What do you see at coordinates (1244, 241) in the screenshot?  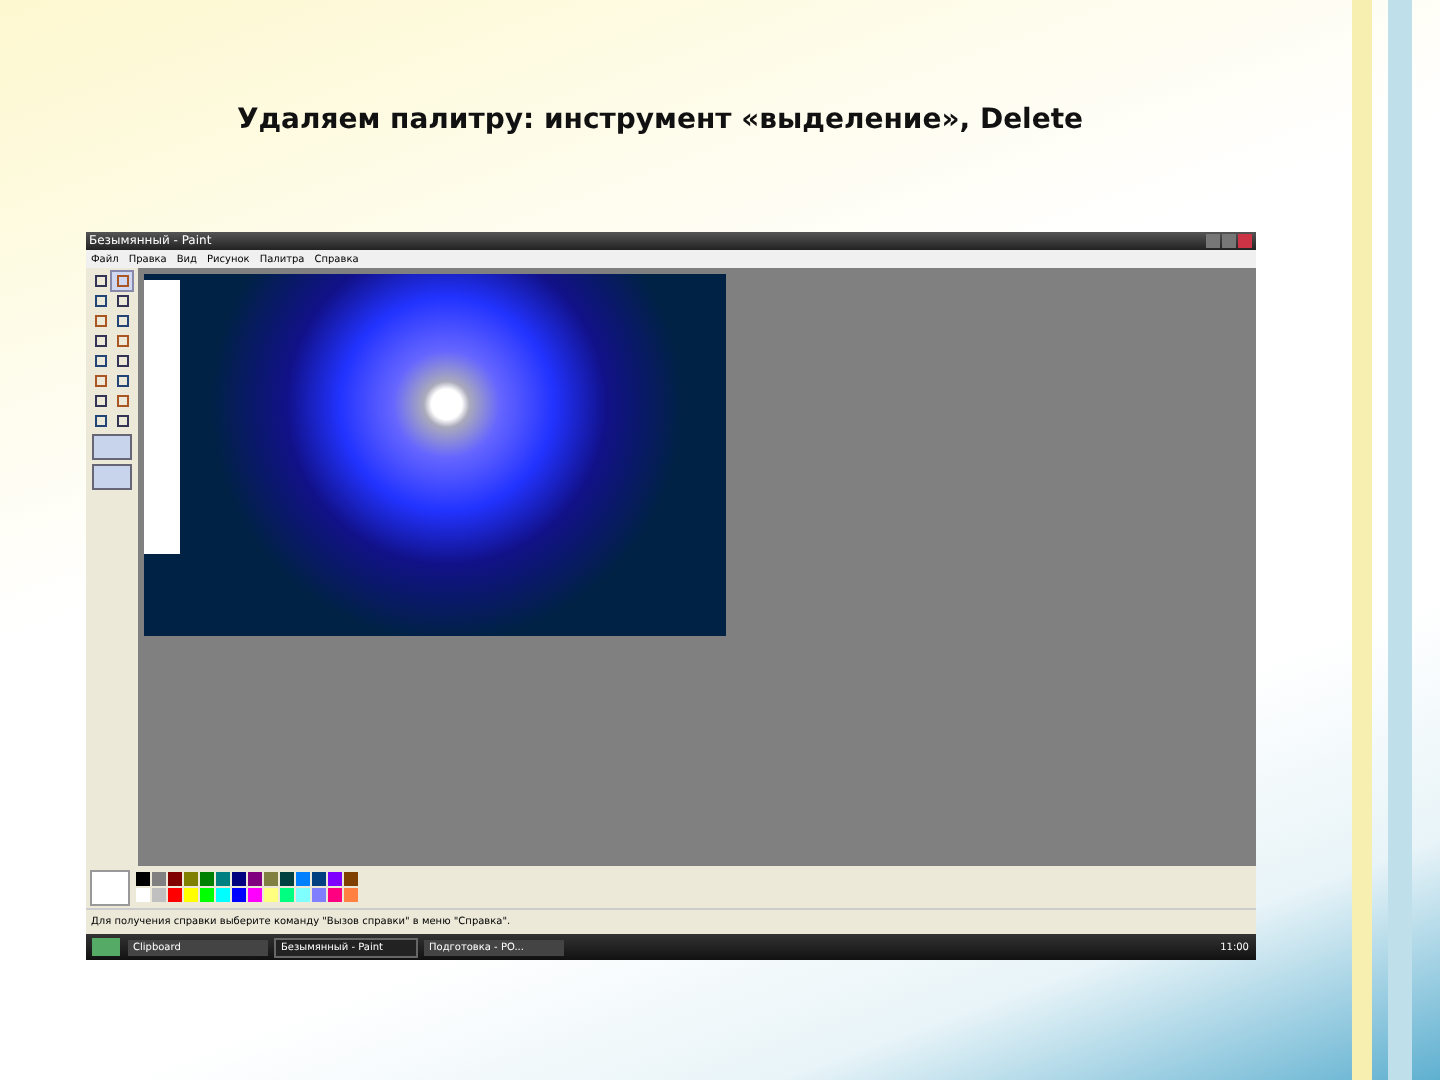 I see `close-button` at bounding box center [1244, 241].